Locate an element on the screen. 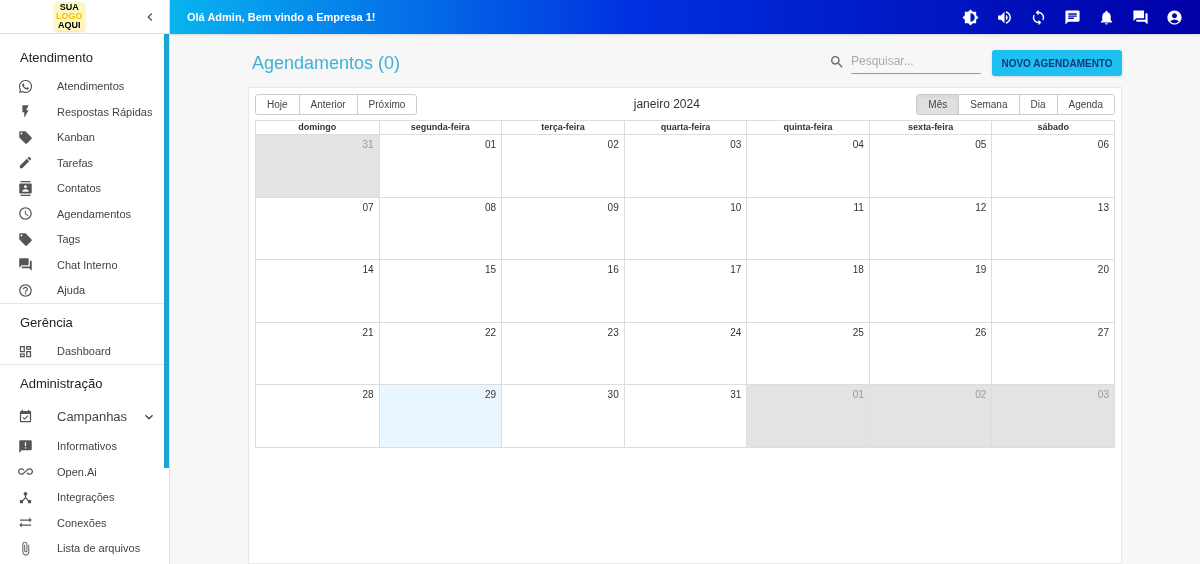 The image size is (1200, 564). bell-icon is located at coordinates (1106, 17).